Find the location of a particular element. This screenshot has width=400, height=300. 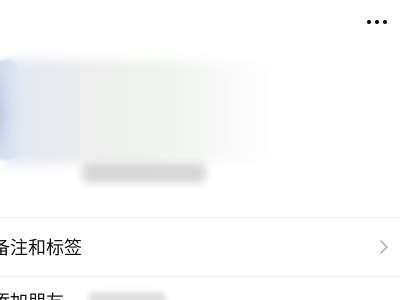

blurred-profile-subtitle is located at coordinates (144, 173).